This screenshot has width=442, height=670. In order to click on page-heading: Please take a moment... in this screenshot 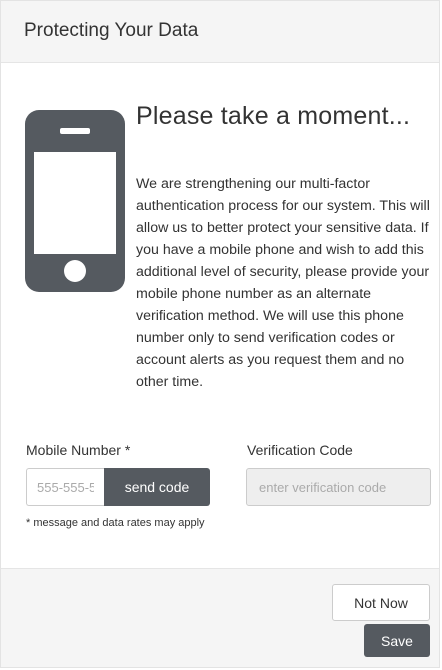, I will do `click(273, 116)`.